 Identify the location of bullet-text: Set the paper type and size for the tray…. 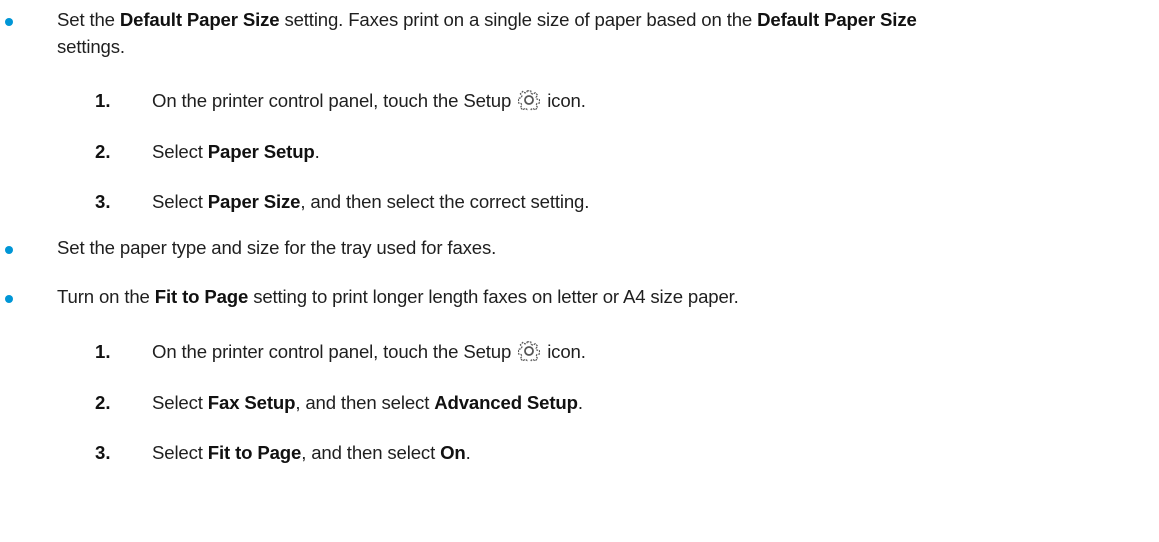
(277, 247).